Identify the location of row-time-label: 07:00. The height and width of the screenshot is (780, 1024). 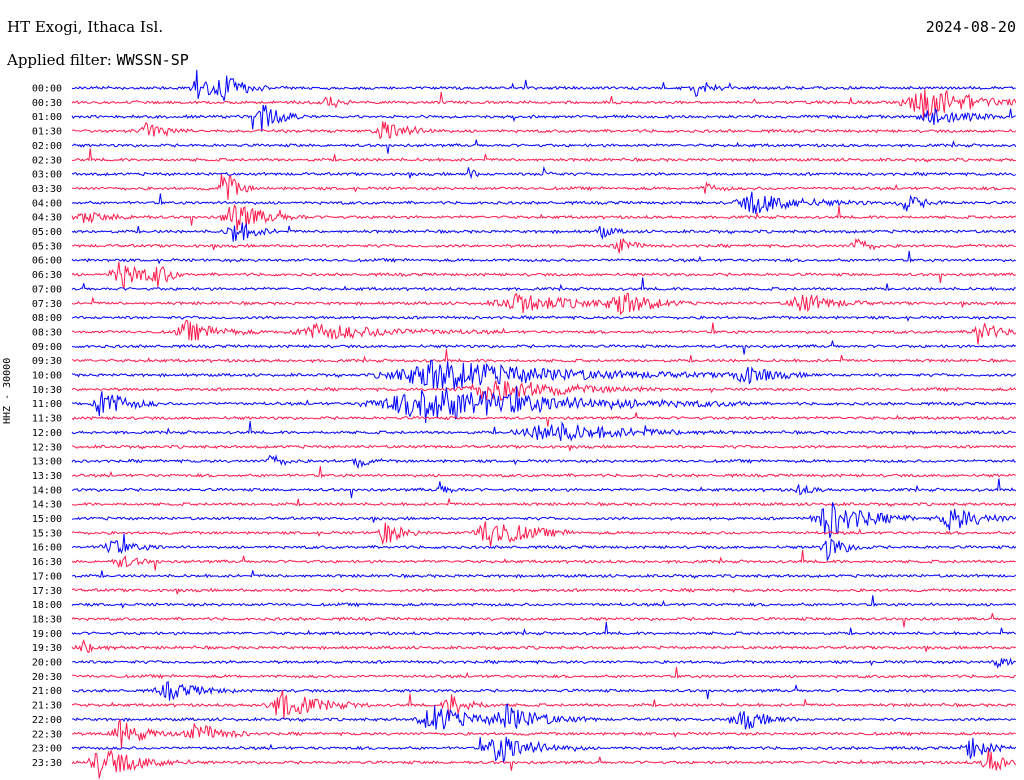
(47, 289).